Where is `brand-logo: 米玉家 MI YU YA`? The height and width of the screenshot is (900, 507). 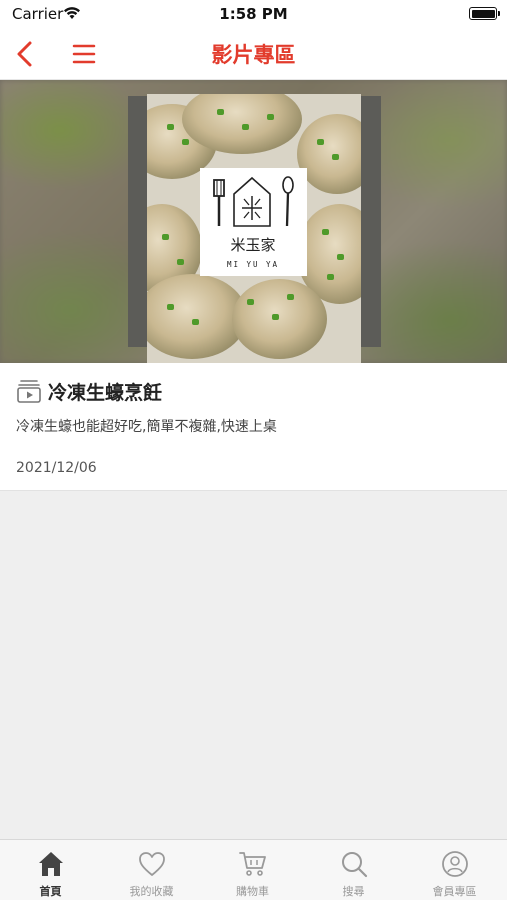
brand-logo: 米玉家 MI YU YA is located at coordinates (253, 222).